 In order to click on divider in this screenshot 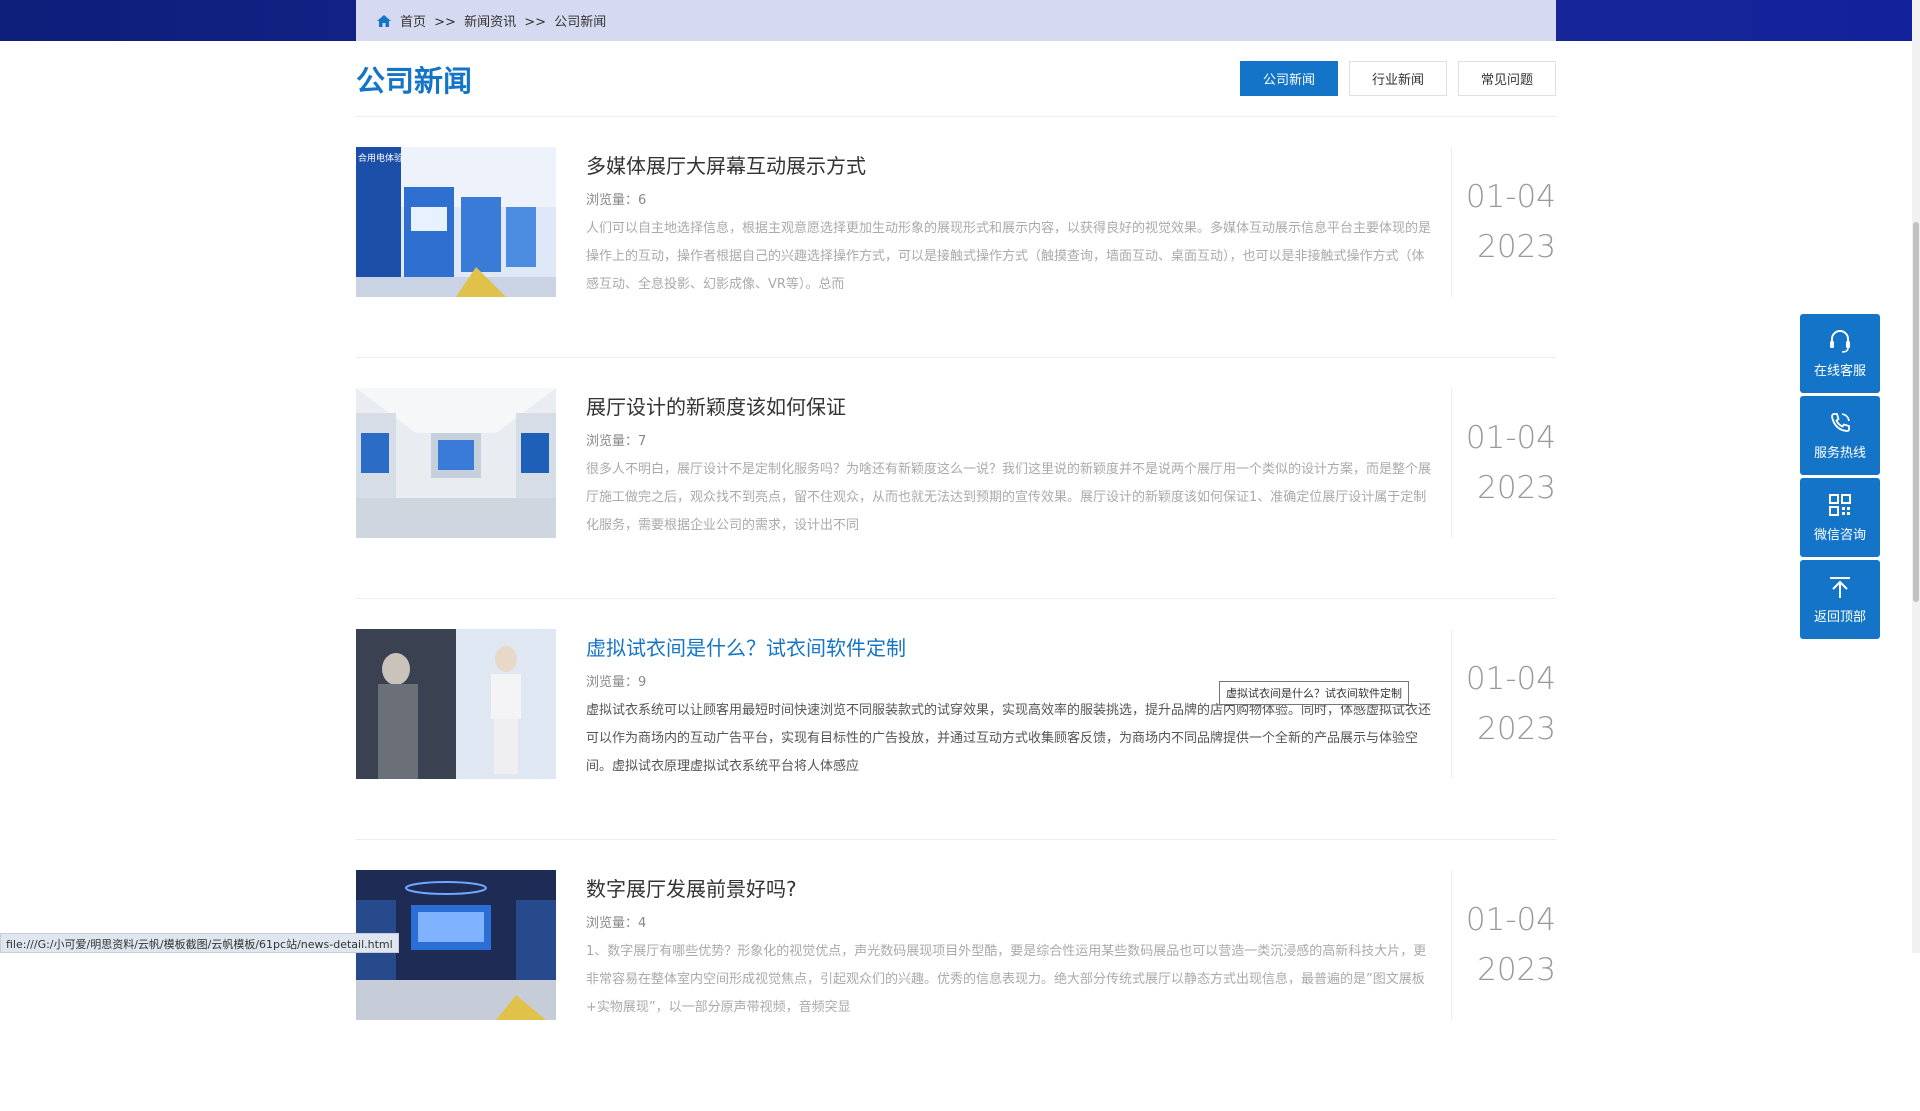, I will do `click(956, 116)`.